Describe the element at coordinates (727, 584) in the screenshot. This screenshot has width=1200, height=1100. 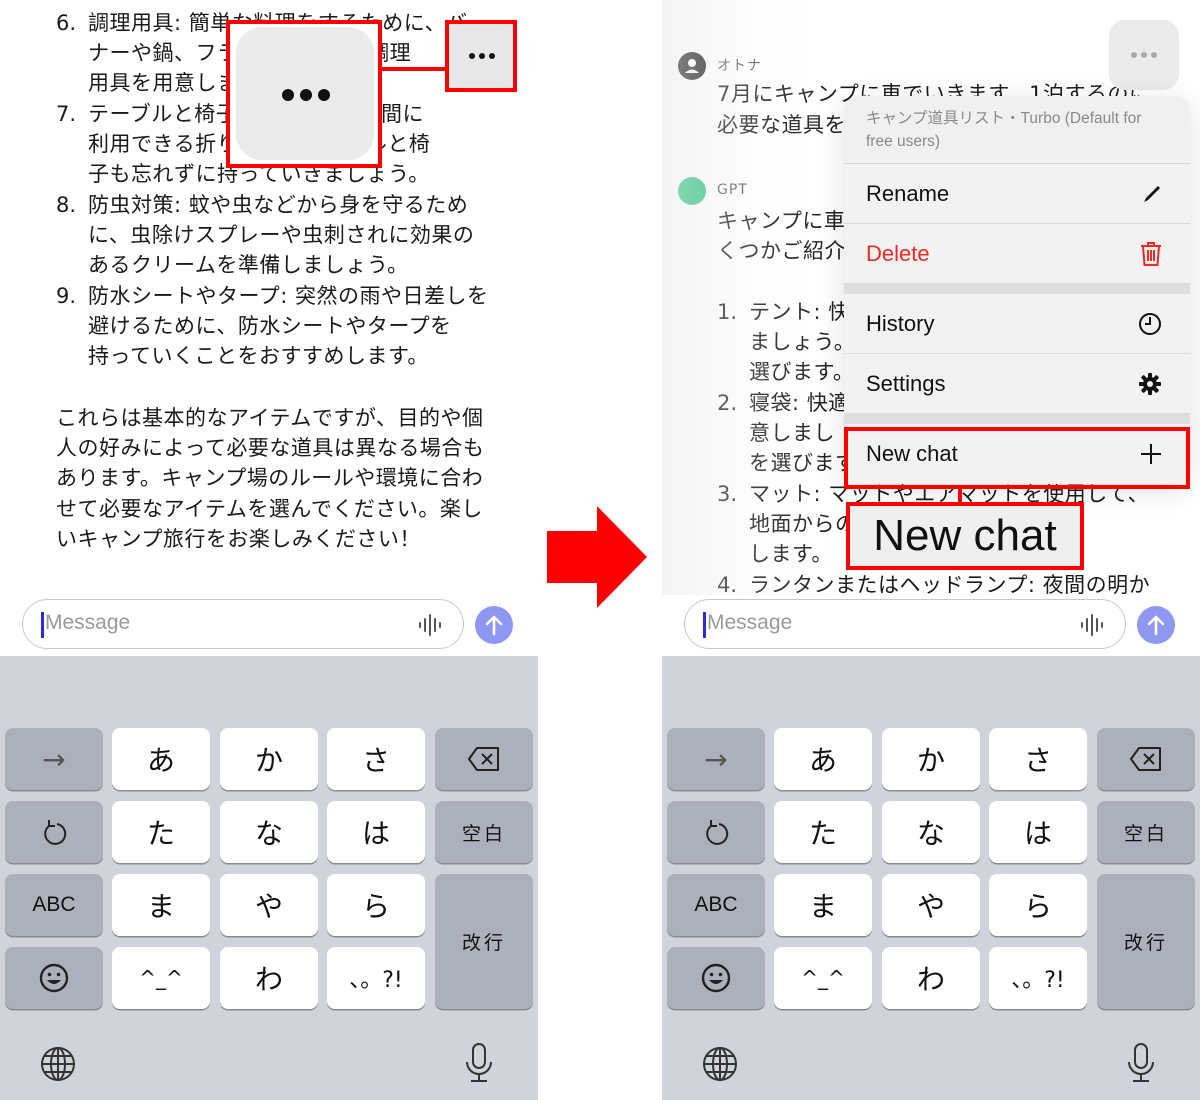
I see `list-number: 4.` at that location.